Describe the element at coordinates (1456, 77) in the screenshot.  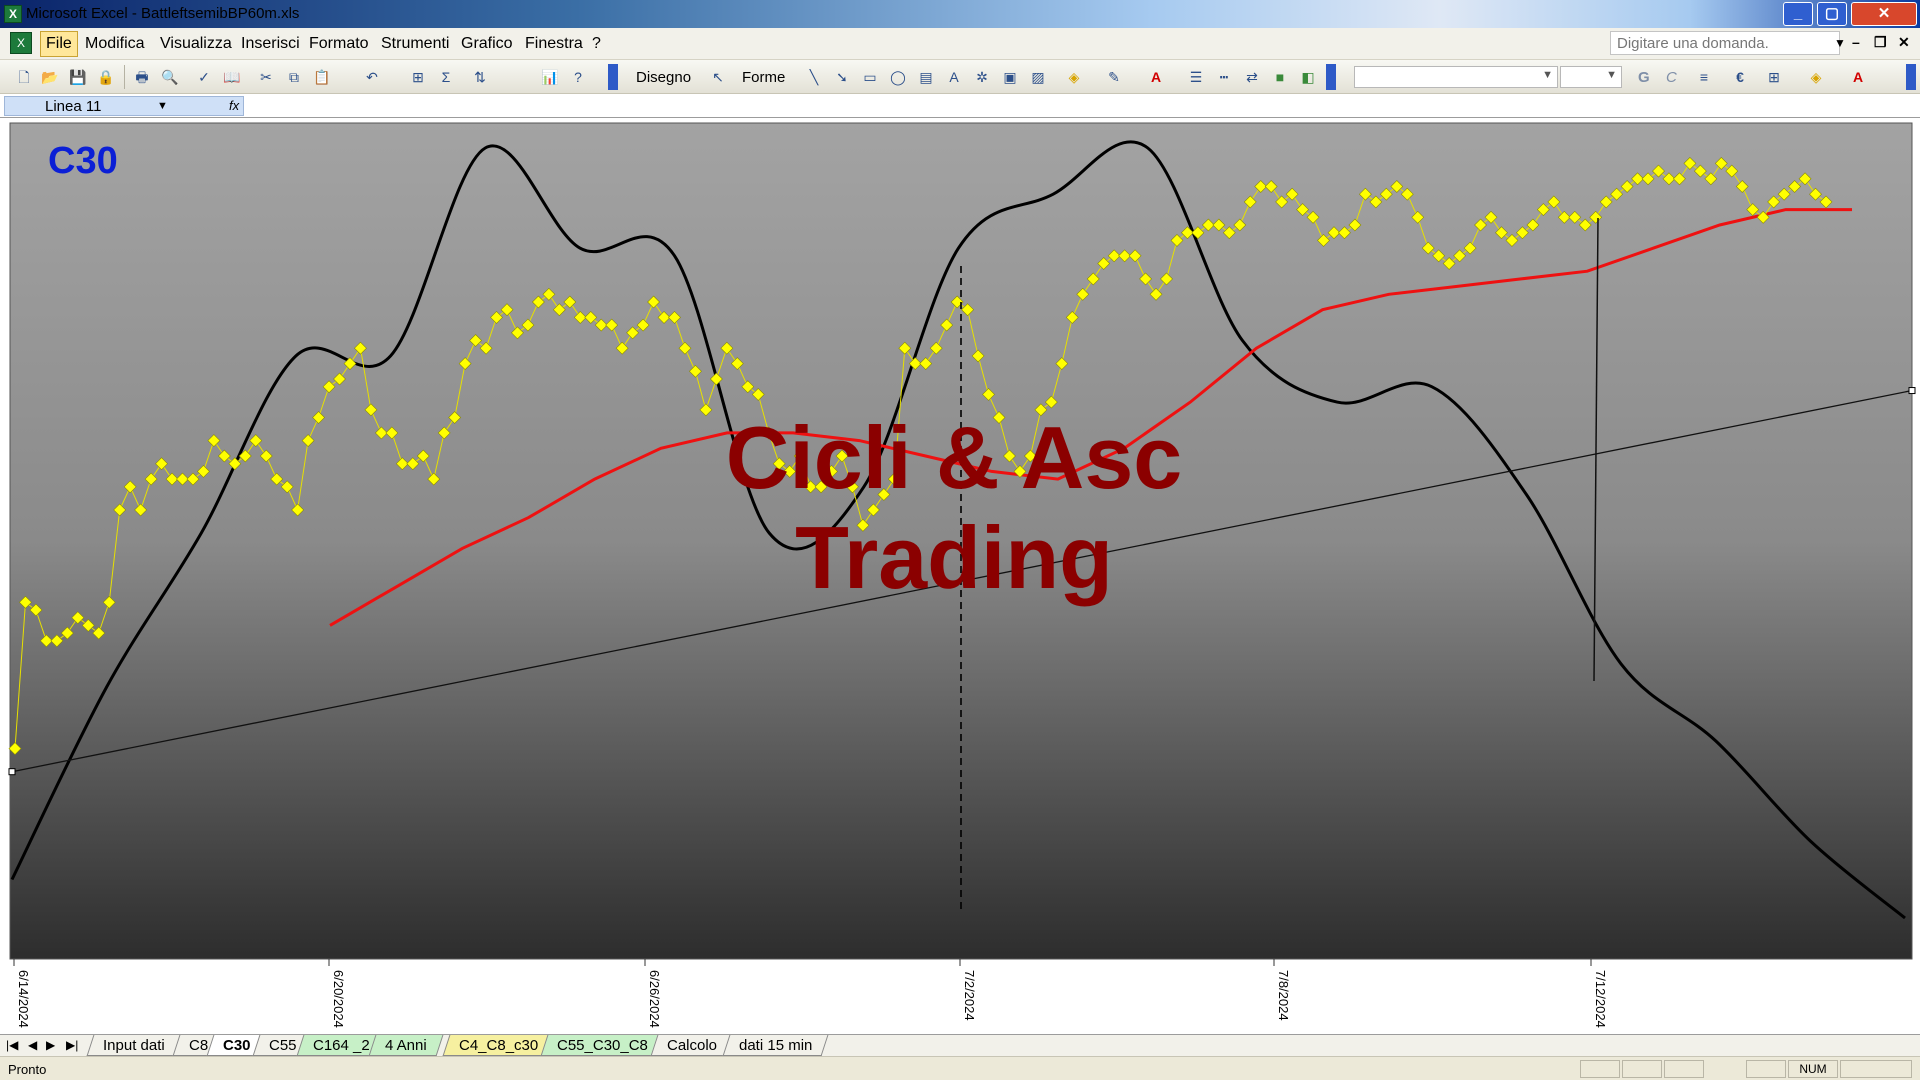
I see `font-name-combo: ▼` at that location.